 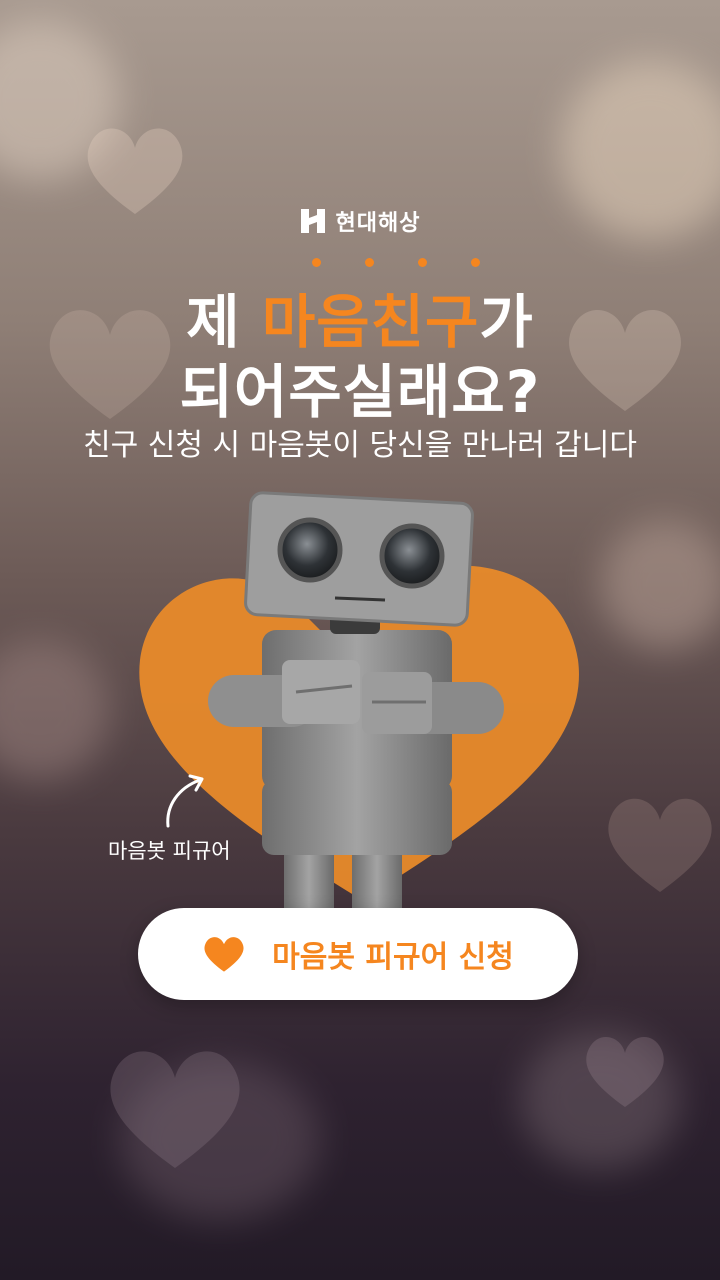 I want to click on hyundai-h-logo-icon, so click(x=312, y=221).